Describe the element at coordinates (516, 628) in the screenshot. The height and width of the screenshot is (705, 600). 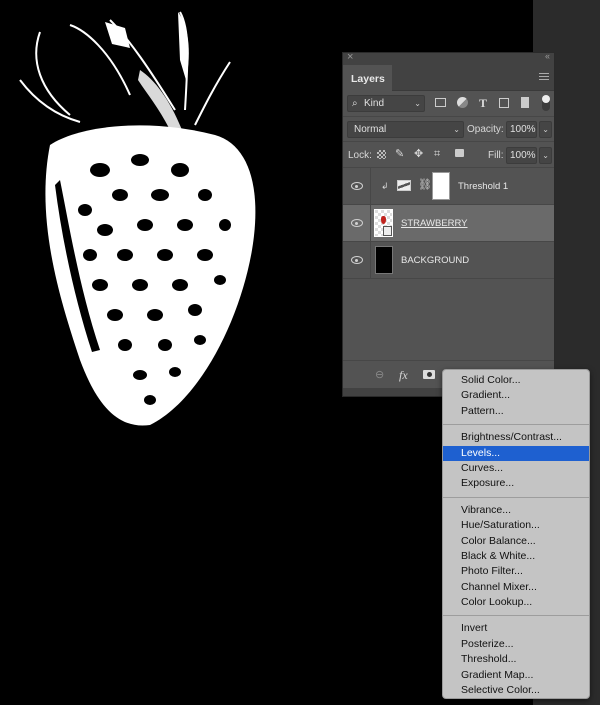
I see `menu-item-invert: Invert` at that location.